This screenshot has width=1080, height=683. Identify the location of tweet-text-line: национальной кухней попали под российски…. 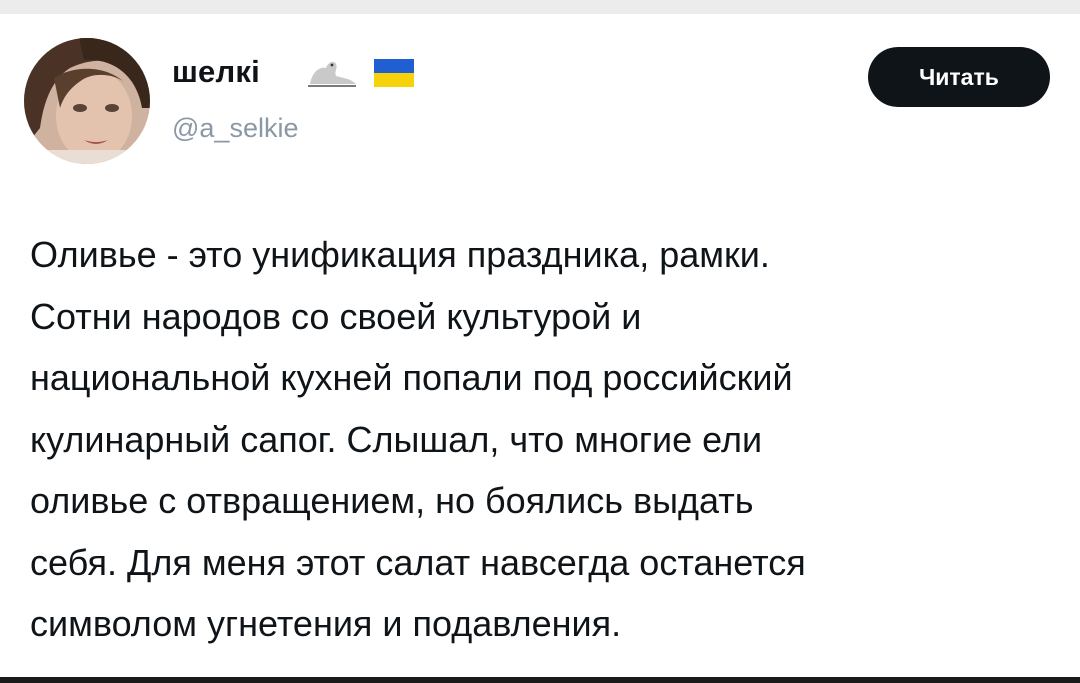
(411, 377).